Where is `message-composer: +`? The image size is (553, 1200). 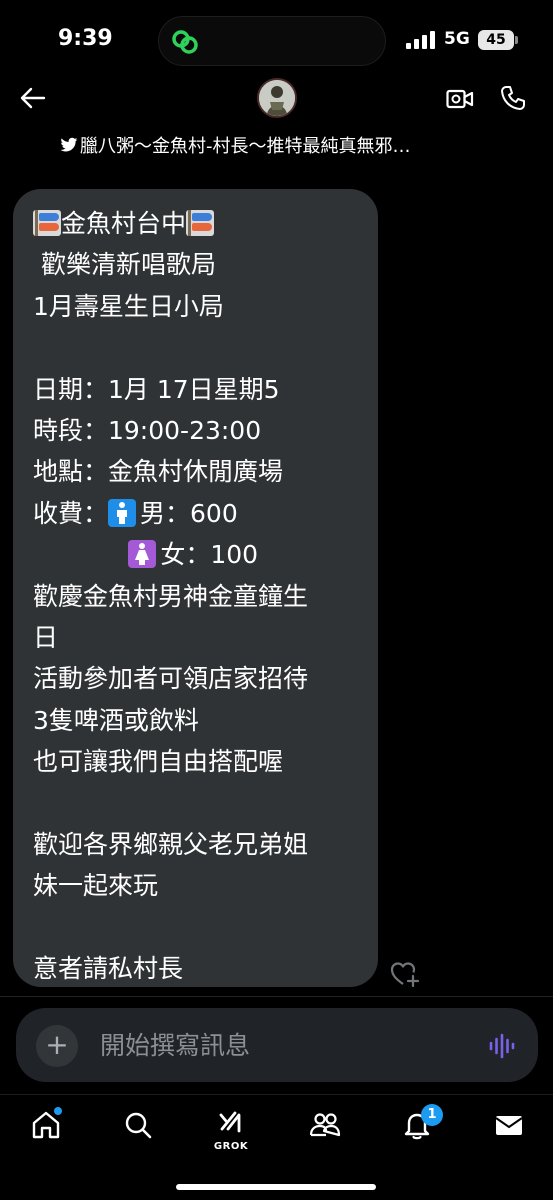 message-composer: + is located at coordinates (277, 1045).